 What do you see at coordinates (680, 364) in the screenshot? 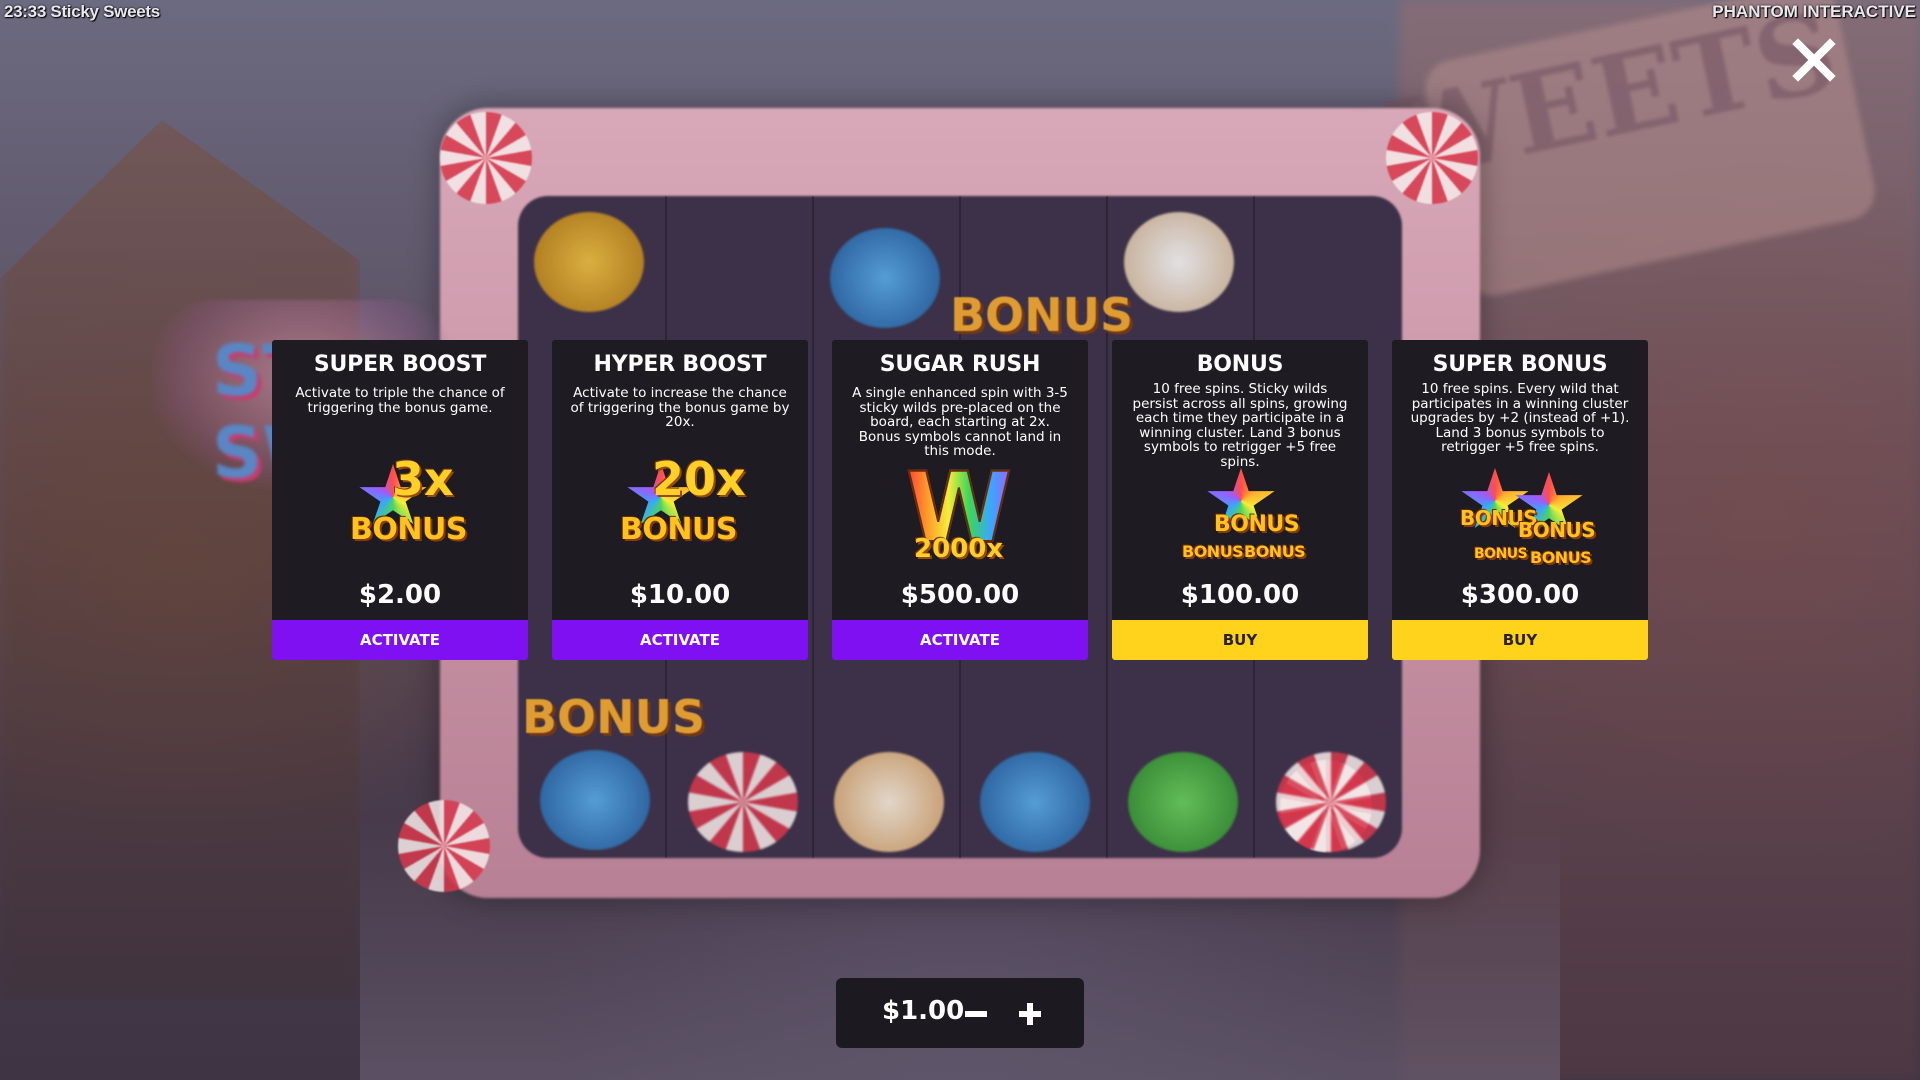
I see `card-title: HYPER BOOST` at bounding box center [680, 364].